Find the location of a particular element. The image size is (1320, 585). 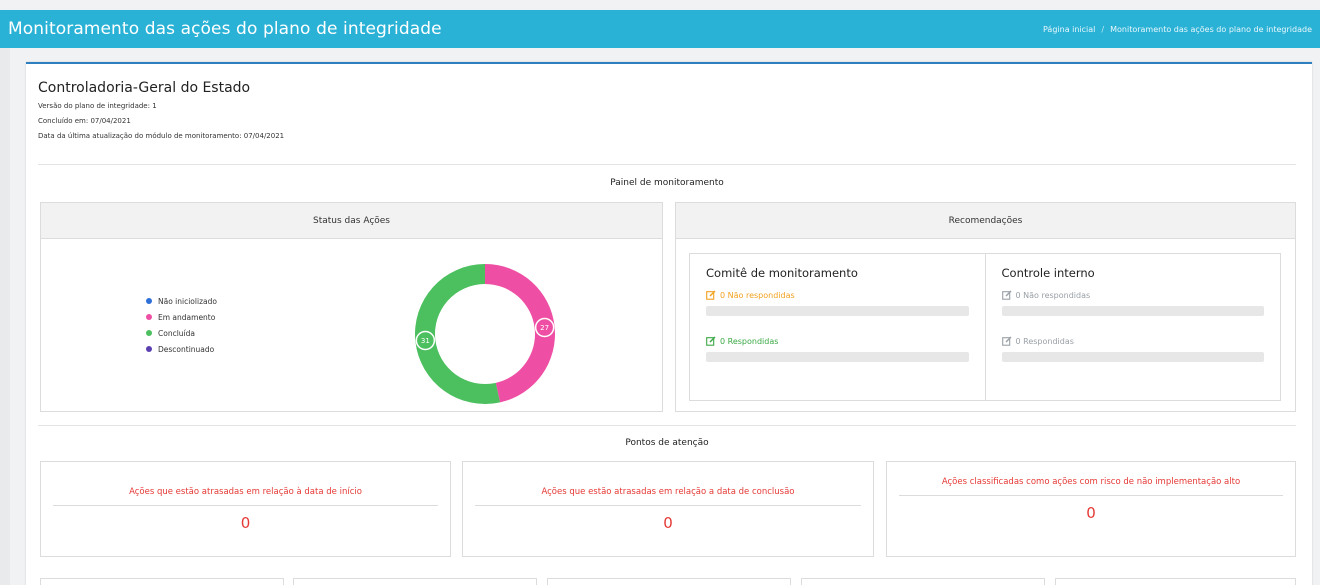

legend-item: Descontinuado is located at coordinates (181, 349).